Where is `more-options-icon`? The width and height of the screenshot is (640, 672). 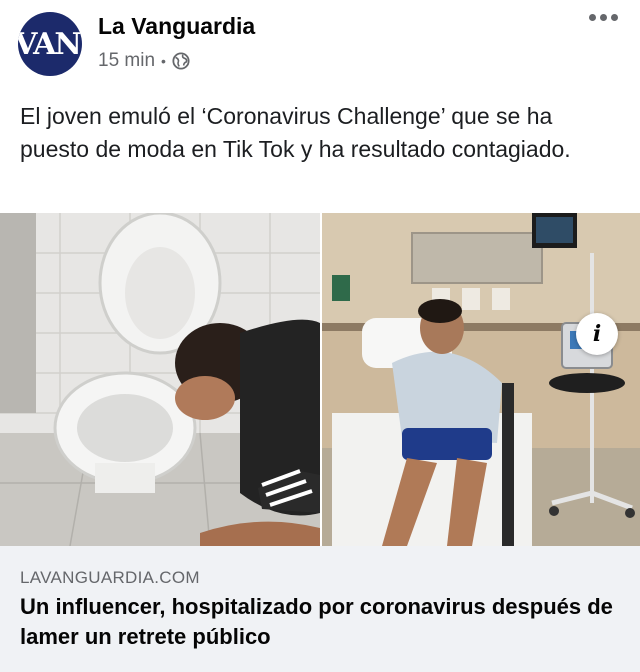
more-options-icon is located at coordinates (603, 17).